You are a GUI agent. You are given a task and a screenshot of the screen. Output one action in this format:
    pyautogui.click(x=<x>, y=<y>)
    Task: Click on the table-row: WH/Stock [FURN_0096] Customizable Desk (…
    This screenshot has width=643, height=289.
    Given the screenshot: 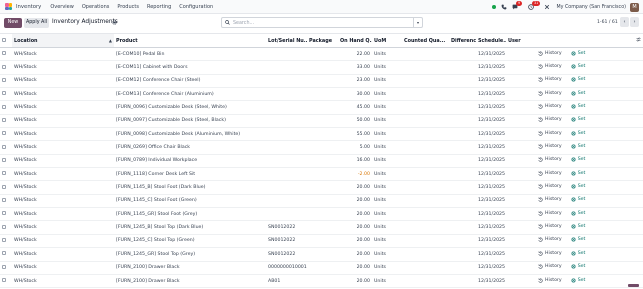 What is the action you would take?
    pyautogui.click(x=321, y=107)
    